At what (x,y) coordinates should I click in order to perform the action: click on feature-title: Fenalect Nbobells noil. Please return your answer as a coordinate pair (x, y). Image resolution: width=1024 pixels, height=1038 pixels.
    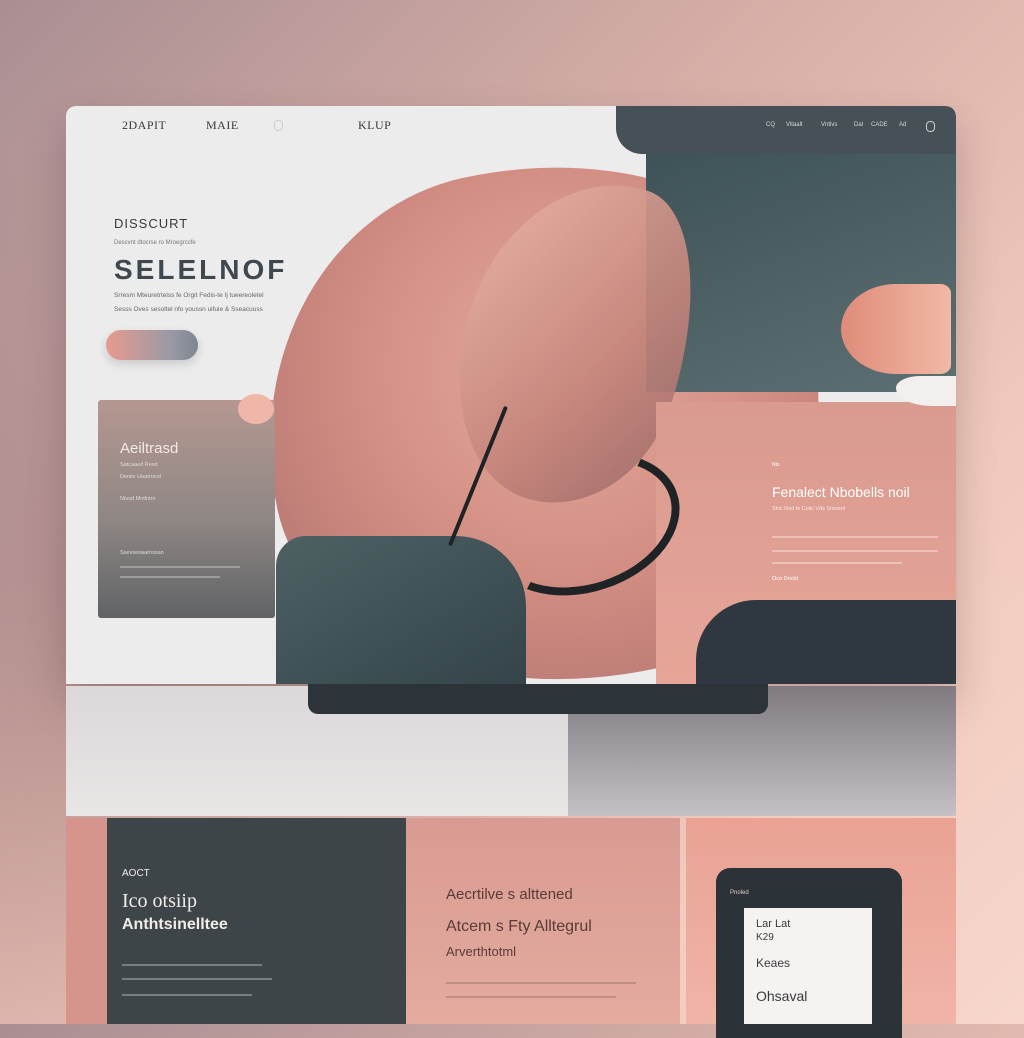
    Looking at the image, I should click on (841, 492).